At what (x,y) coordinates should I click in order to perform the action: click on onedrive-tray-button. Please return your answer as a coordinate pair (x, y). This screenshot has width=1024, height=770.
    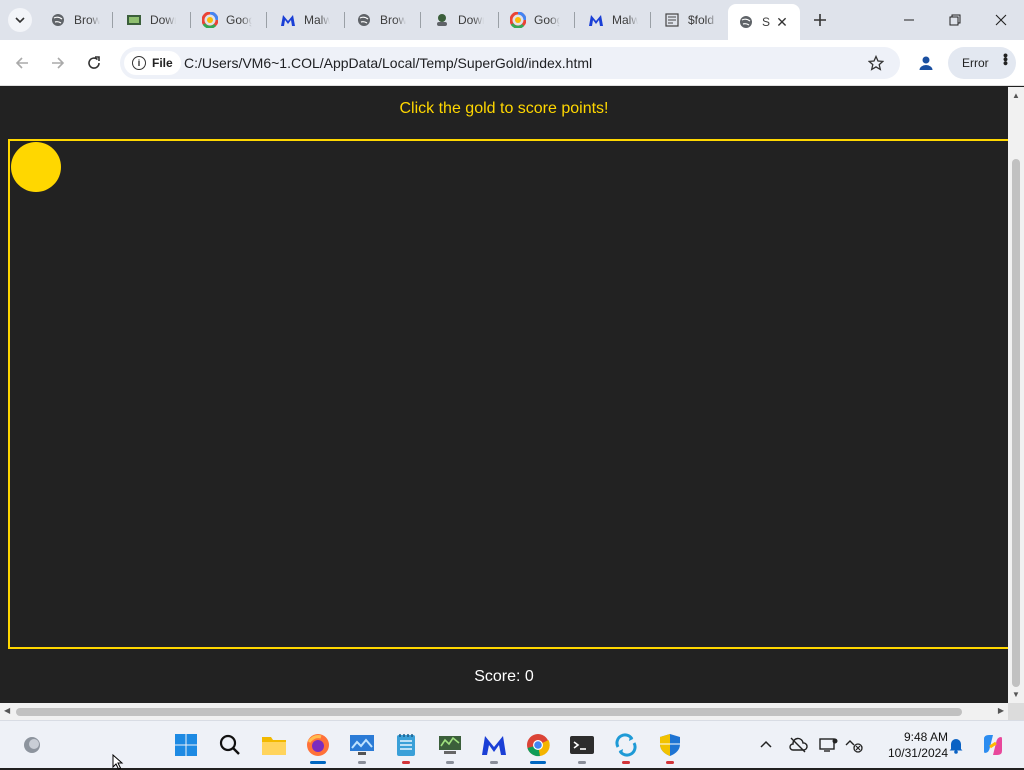
    Looking at the image, I should click on (798, 745).